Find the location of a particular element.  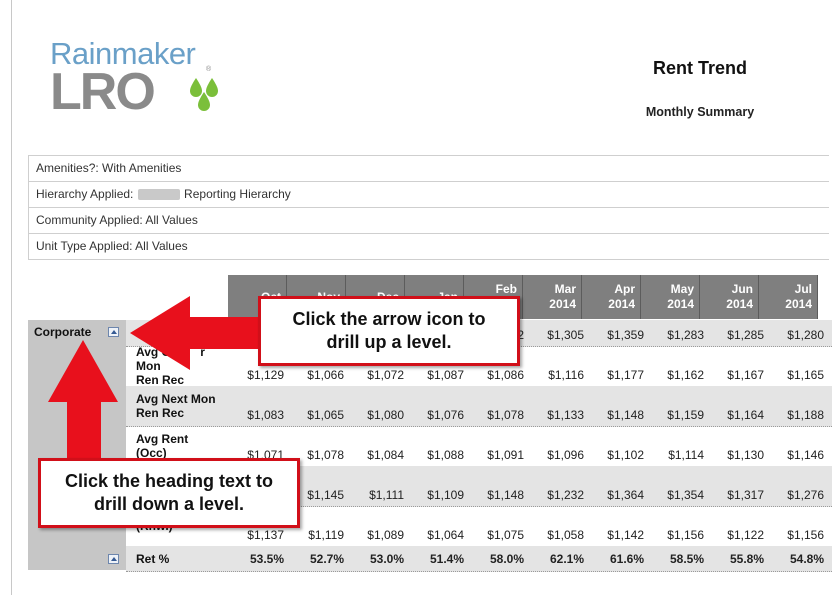

column-month: Apr is located at coordinates (624, 289).